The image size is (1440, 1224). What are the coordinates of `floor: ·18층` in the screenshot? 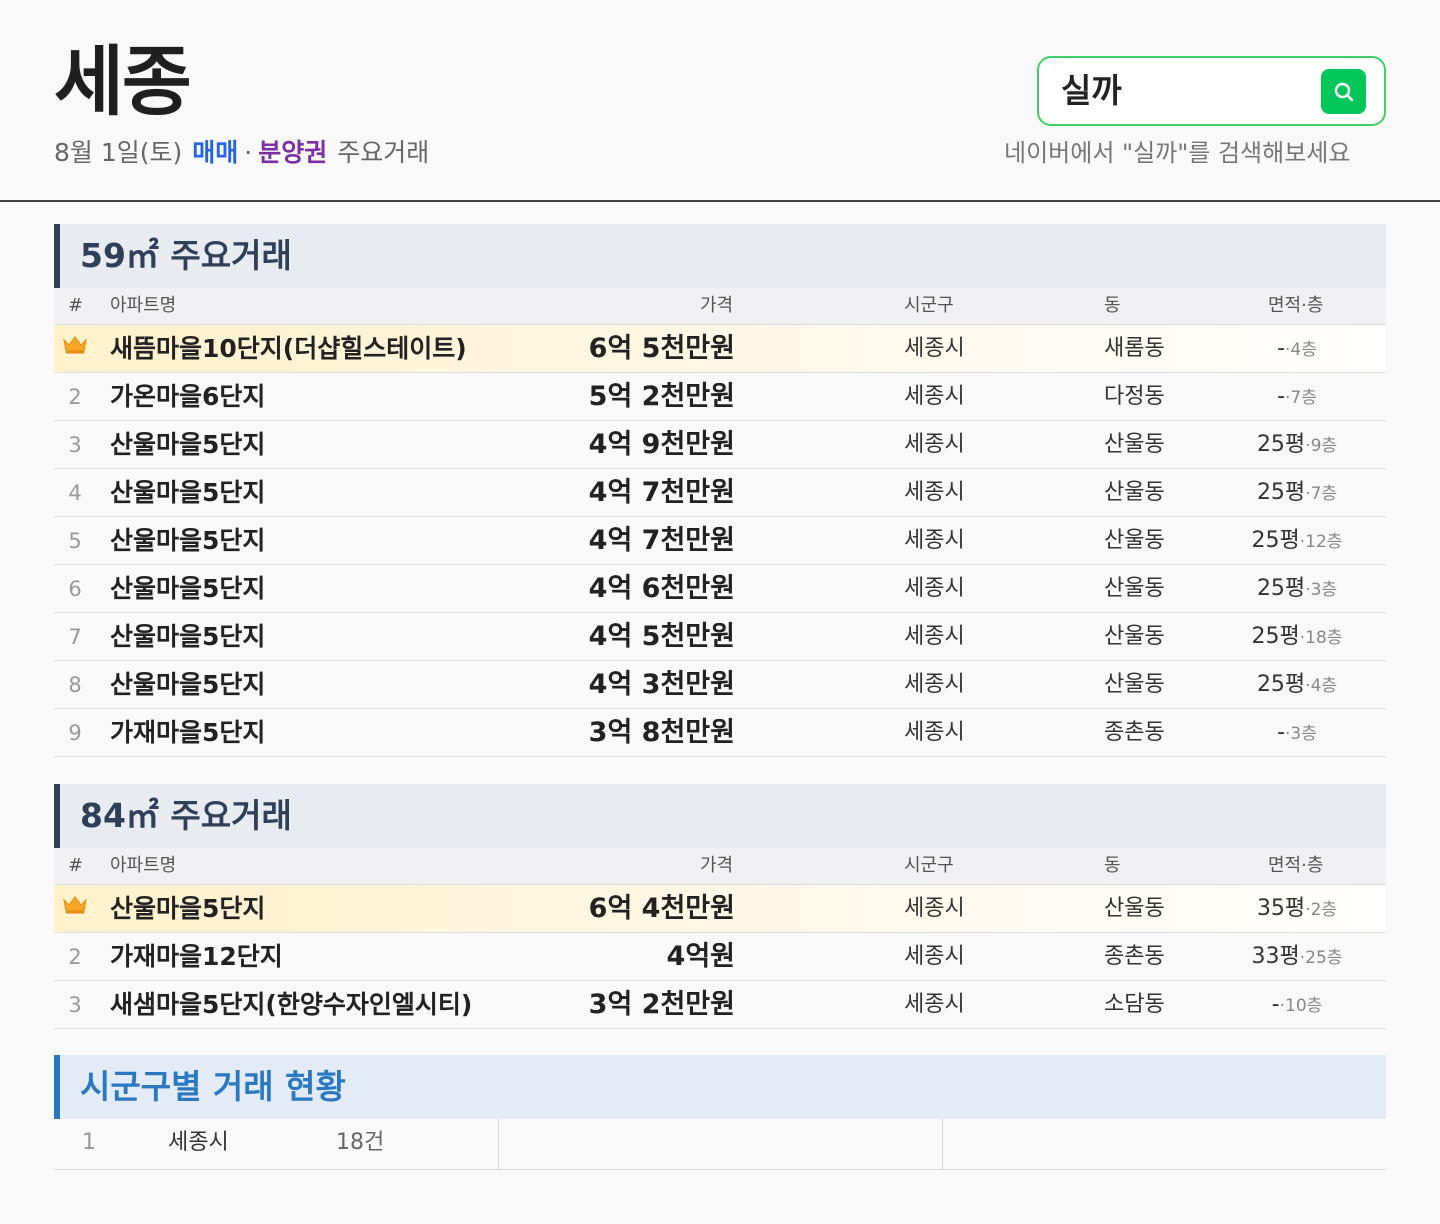 It's located at (1321, 638).